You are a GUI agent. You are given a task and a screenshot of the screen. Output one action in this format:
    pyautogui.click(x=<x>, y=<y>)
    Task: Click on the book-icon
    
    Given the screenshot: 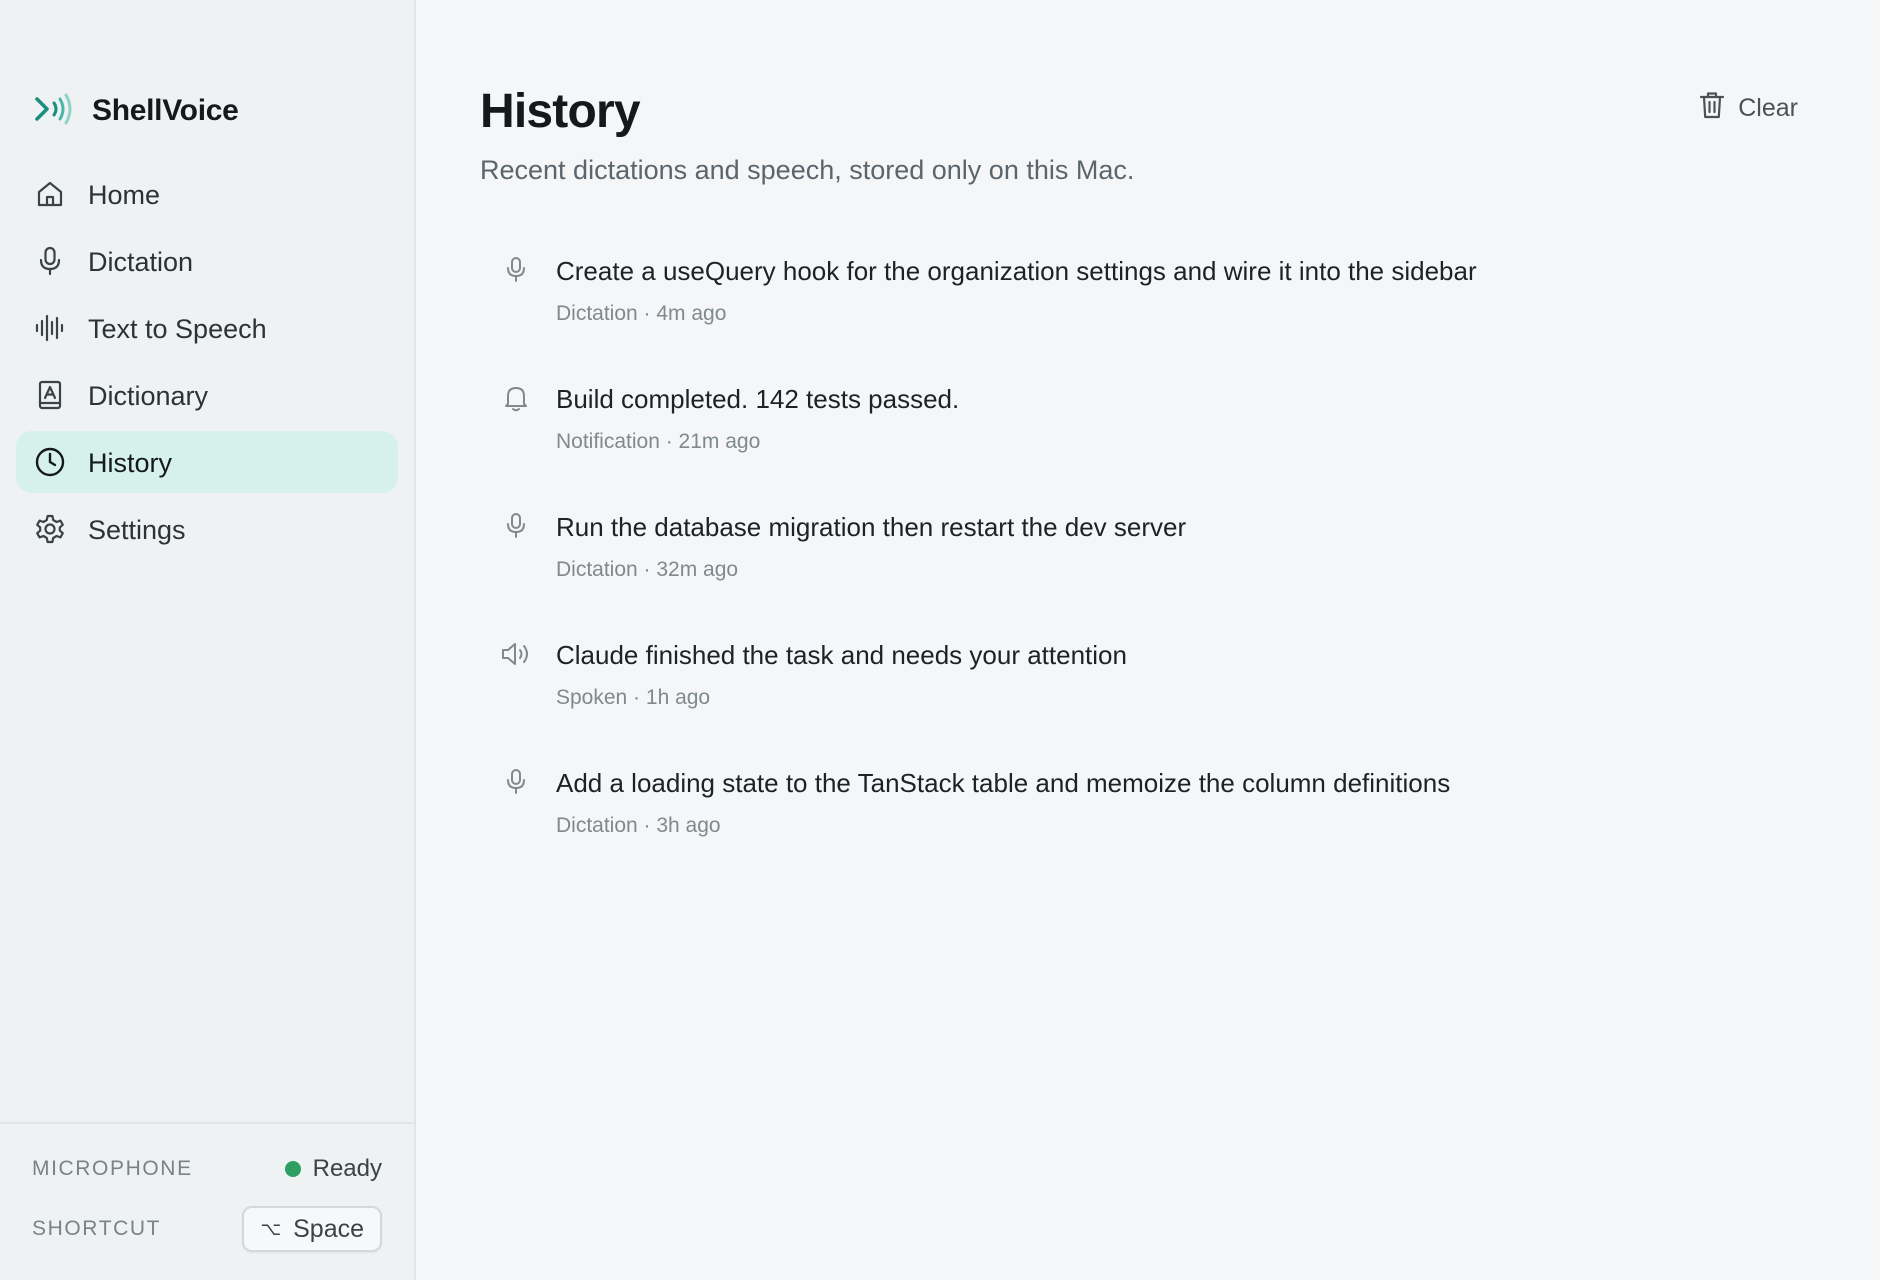 What is the action you would take?
    pyautogui.click(x=50, y=395)
    